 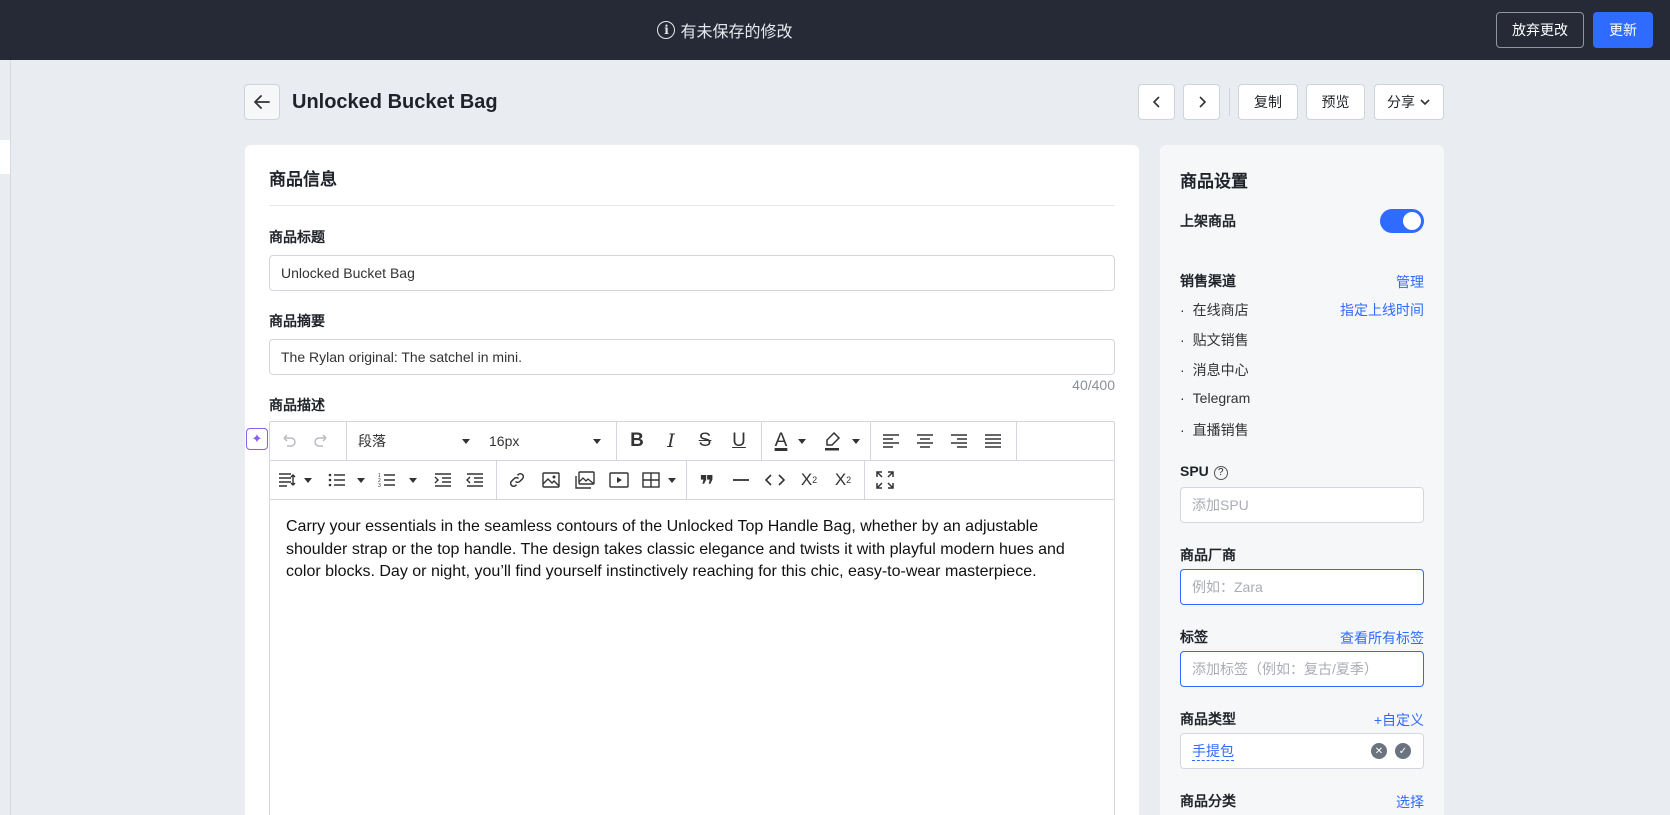 I want to click on subscript-icon: X2, so click(x=843, y=480).